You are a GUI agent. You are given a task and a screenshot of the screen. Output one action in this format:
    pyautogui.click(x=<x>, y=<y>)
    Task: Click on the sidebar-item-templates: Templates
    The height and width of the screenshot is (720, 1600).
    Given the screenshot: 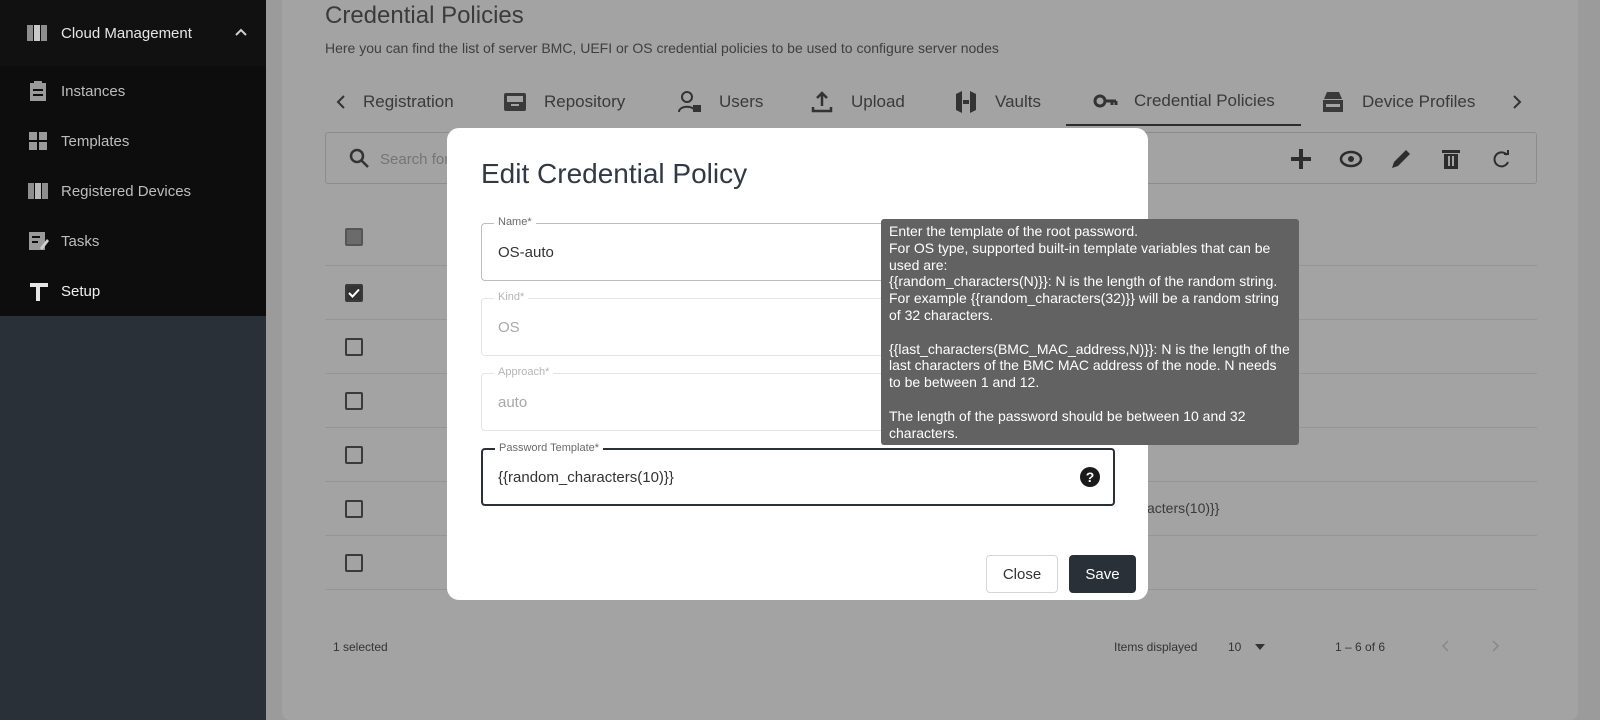 What is the action you would take?
    pyautogui.click(x=133, y=141)
    